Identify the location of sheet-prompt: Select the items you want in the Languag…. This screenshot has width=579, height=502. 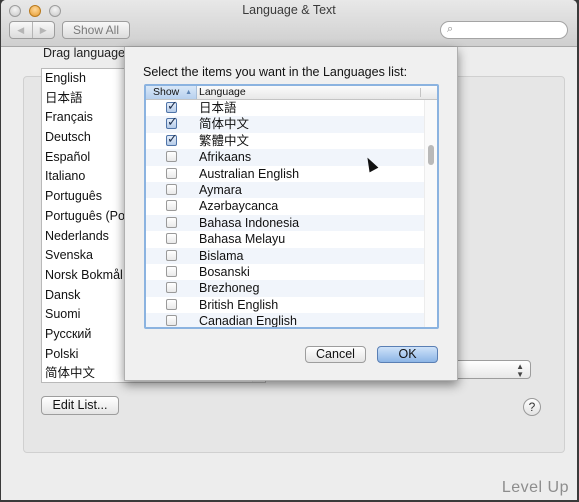
(275, 72).